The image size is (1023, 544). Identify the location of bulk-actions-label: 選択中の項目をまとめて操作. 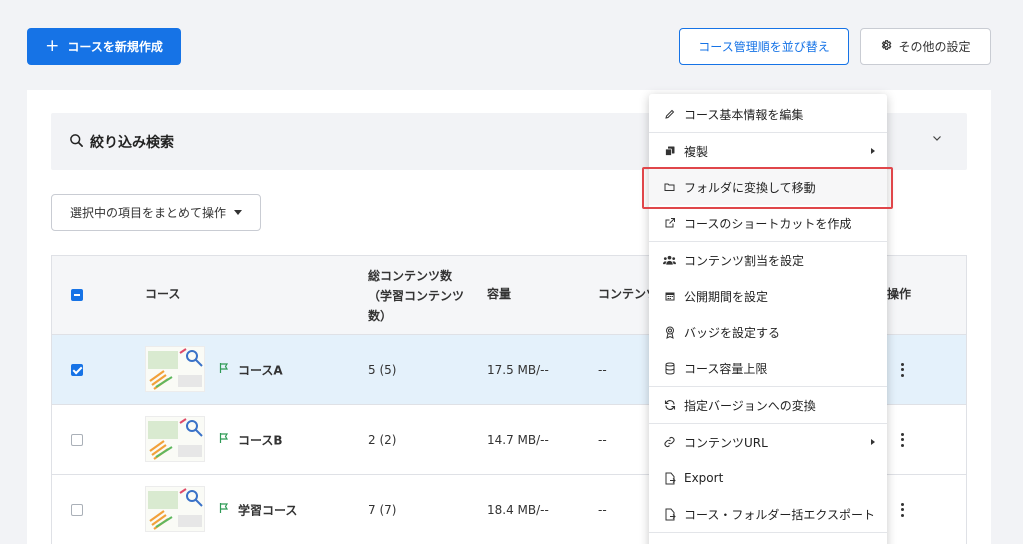
(147, 213).